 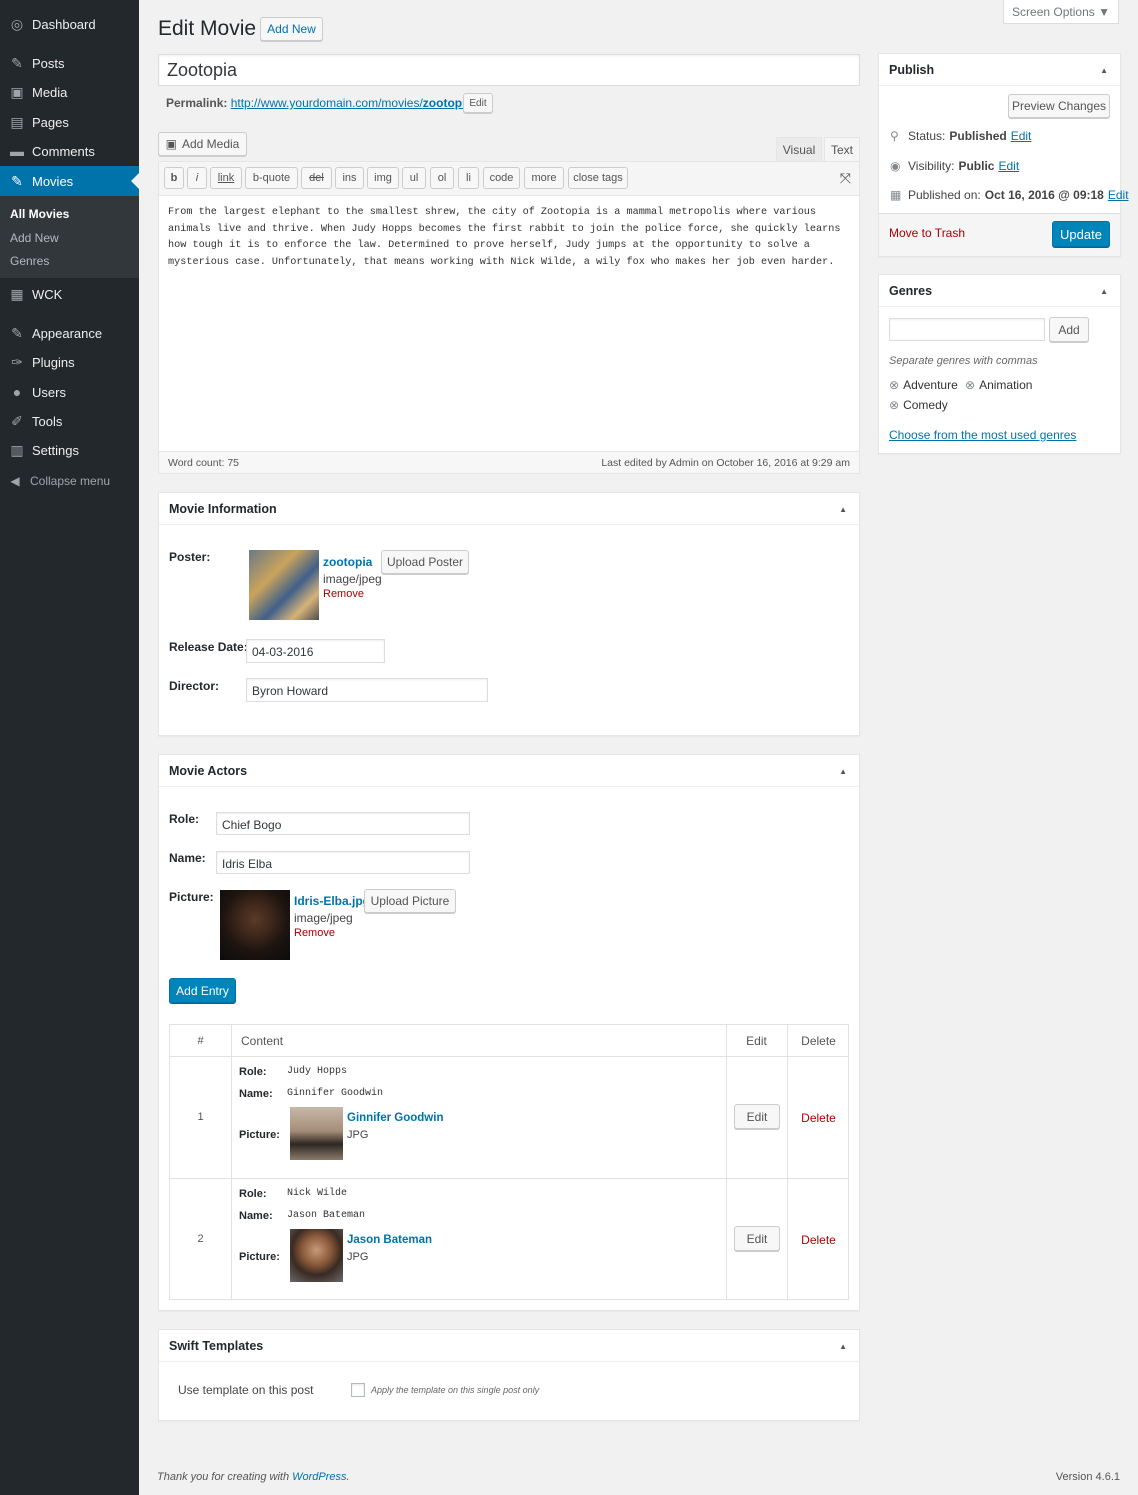 I want to click on new-genre-input, so click(x=967, y=329).